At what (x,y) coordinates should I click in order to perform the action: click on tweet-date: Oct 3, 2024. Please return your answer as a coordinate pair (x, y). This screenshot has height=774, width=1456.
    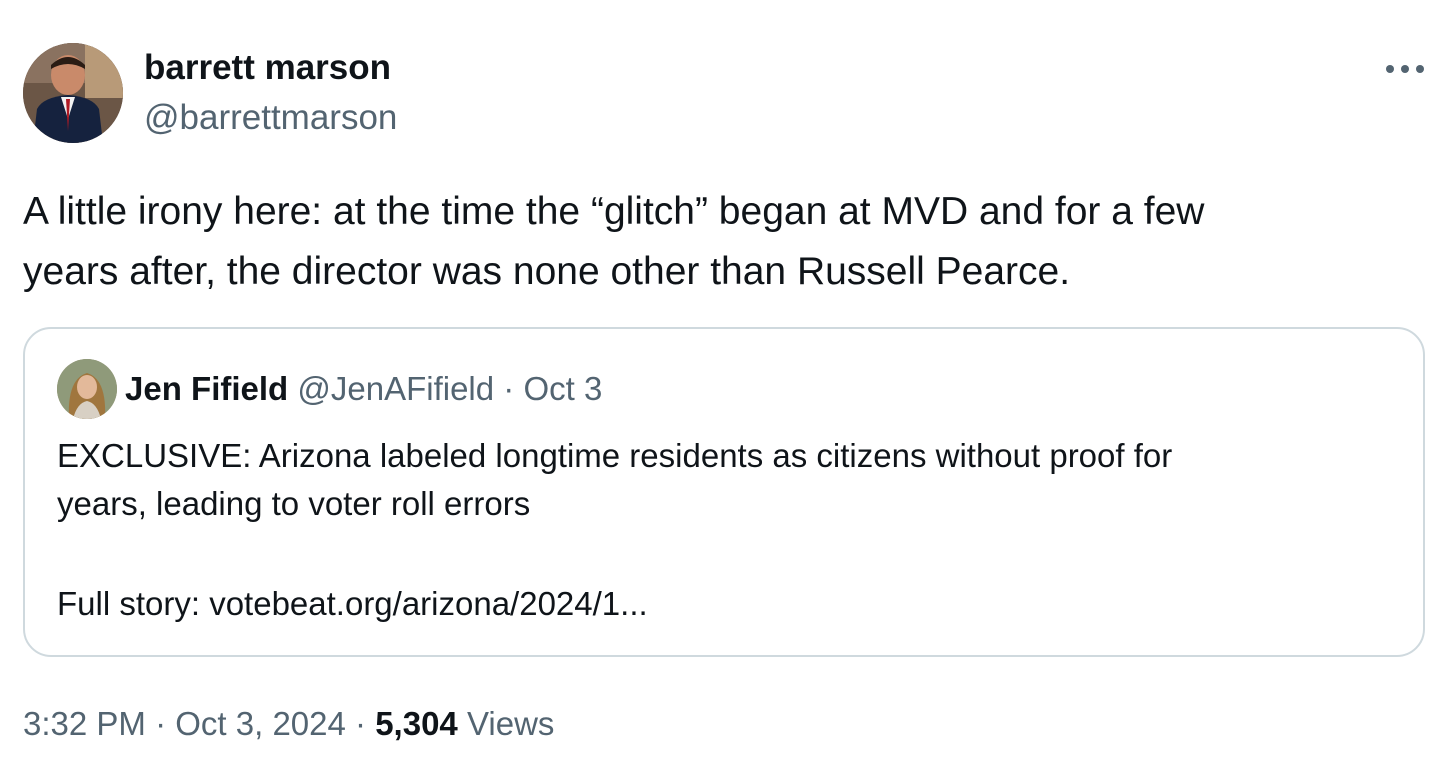
    Looking at the image, I should click on (260, 723).